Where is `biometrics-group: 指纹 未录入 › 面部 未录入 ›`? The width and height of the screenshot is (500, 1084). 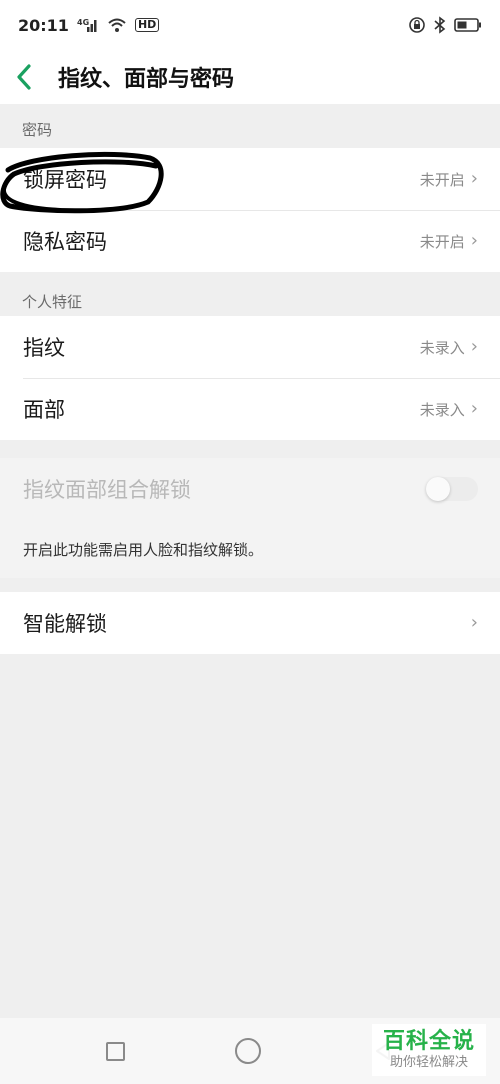 biometrics-group: 指纹 未录入 › 面部 未录入 › is located at coordinates (250, 378).